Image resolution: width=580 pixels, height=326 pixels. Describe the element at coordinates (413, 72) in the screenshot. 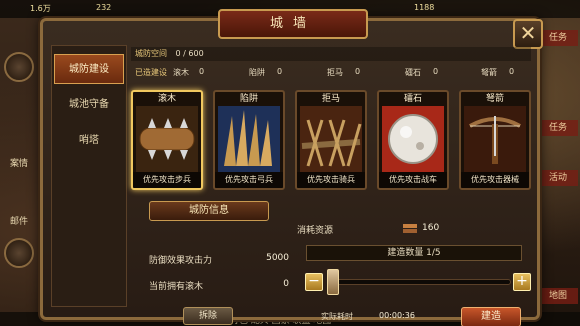

I see `built-item-name: 礌石` at that location.